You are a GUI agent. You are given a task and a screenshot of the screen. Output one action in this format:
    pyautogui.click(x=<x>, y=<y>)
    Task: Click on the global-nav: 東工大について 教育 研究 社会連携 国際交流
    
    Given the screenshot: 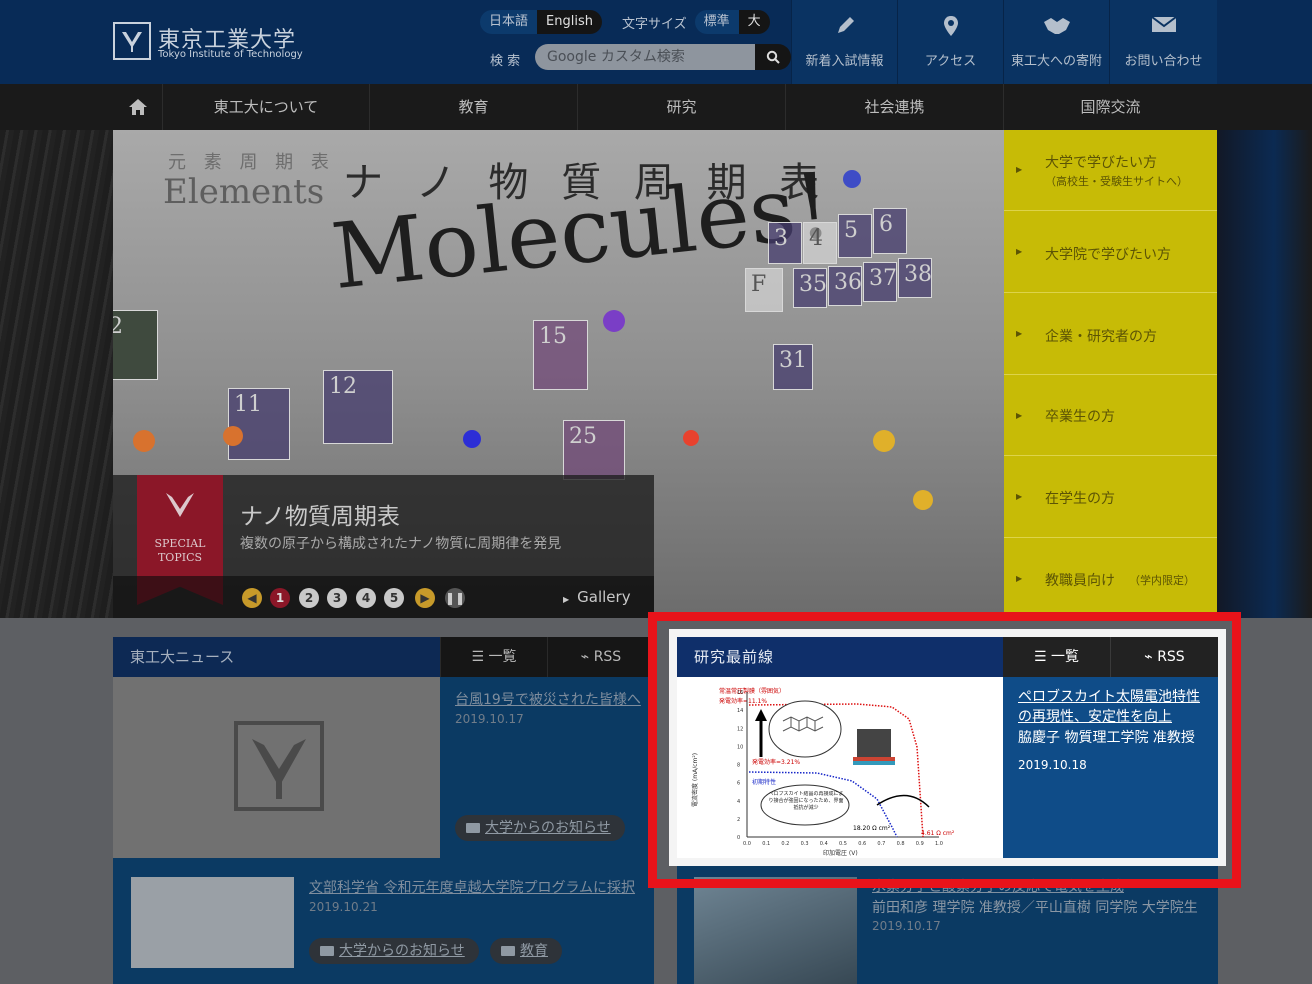 What is the action you would take?
    pyautogui.click(x=656, y=107)
    